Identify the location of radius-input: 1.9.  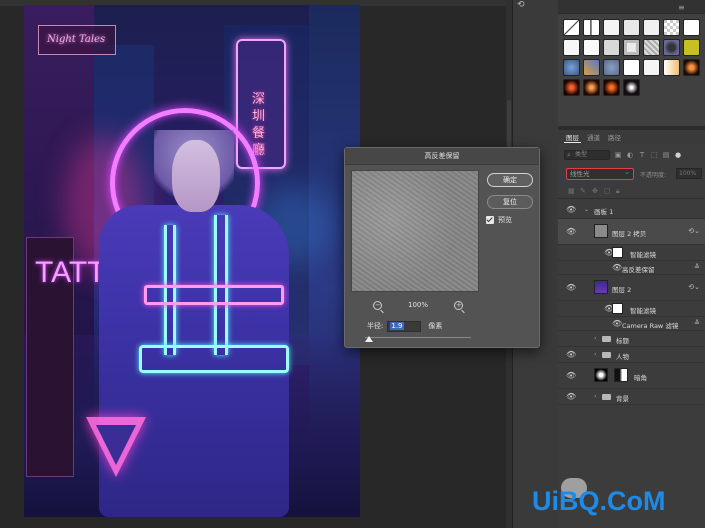
(404, 326).